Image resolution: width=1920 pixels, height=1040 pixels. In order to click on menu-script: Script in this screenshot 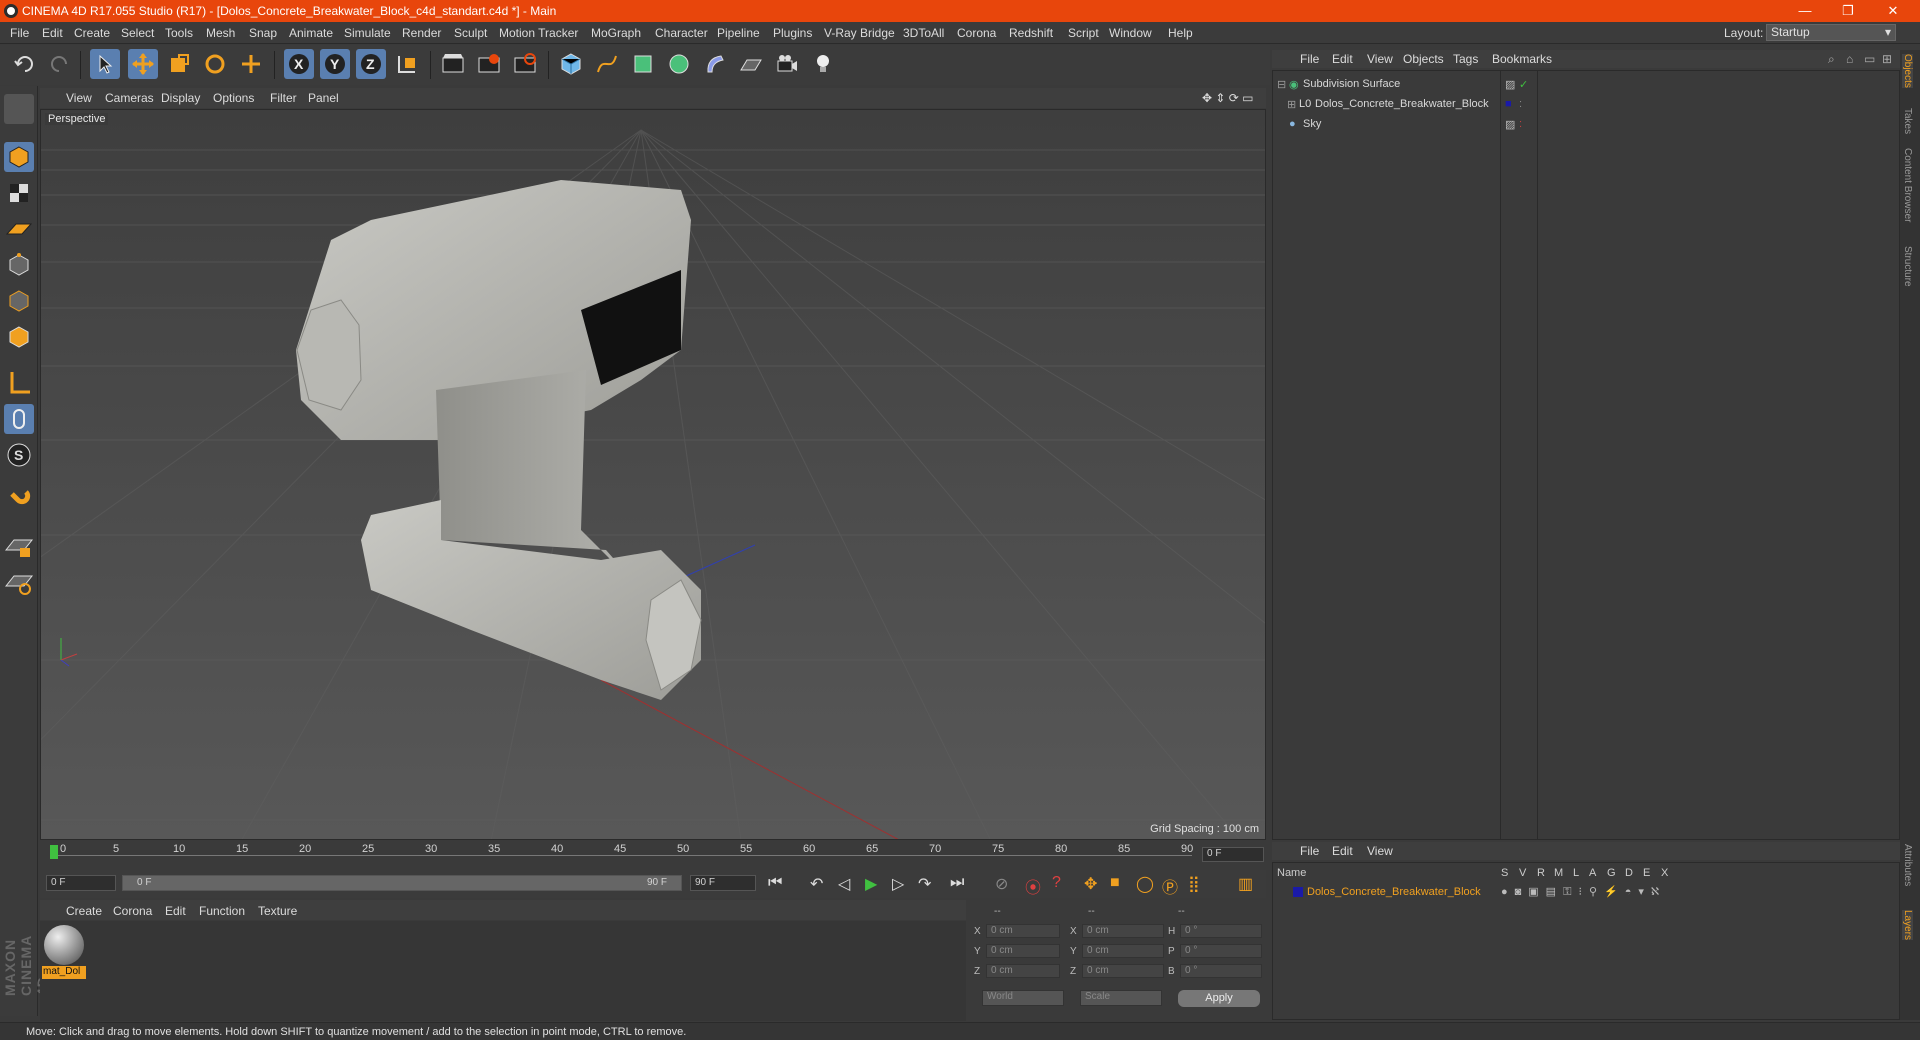, I will do `click(1083, 33)`.